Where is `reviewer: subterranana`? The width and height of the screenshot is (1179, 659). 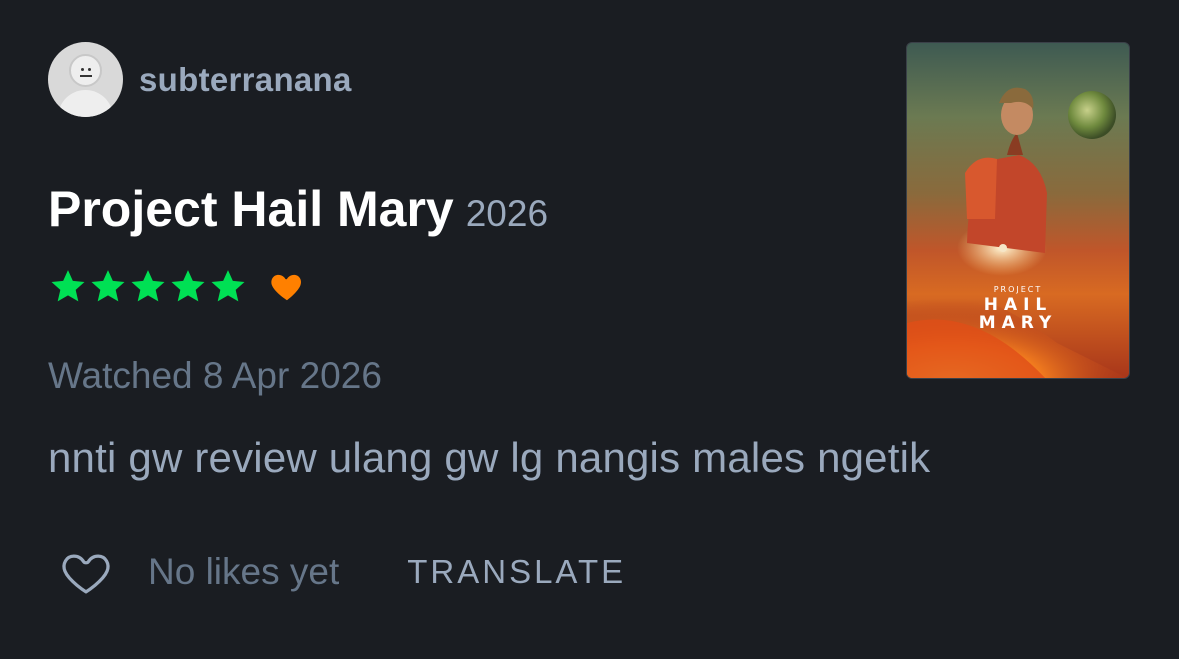
reviewer: subterranana is located at coordinates (200, 79).